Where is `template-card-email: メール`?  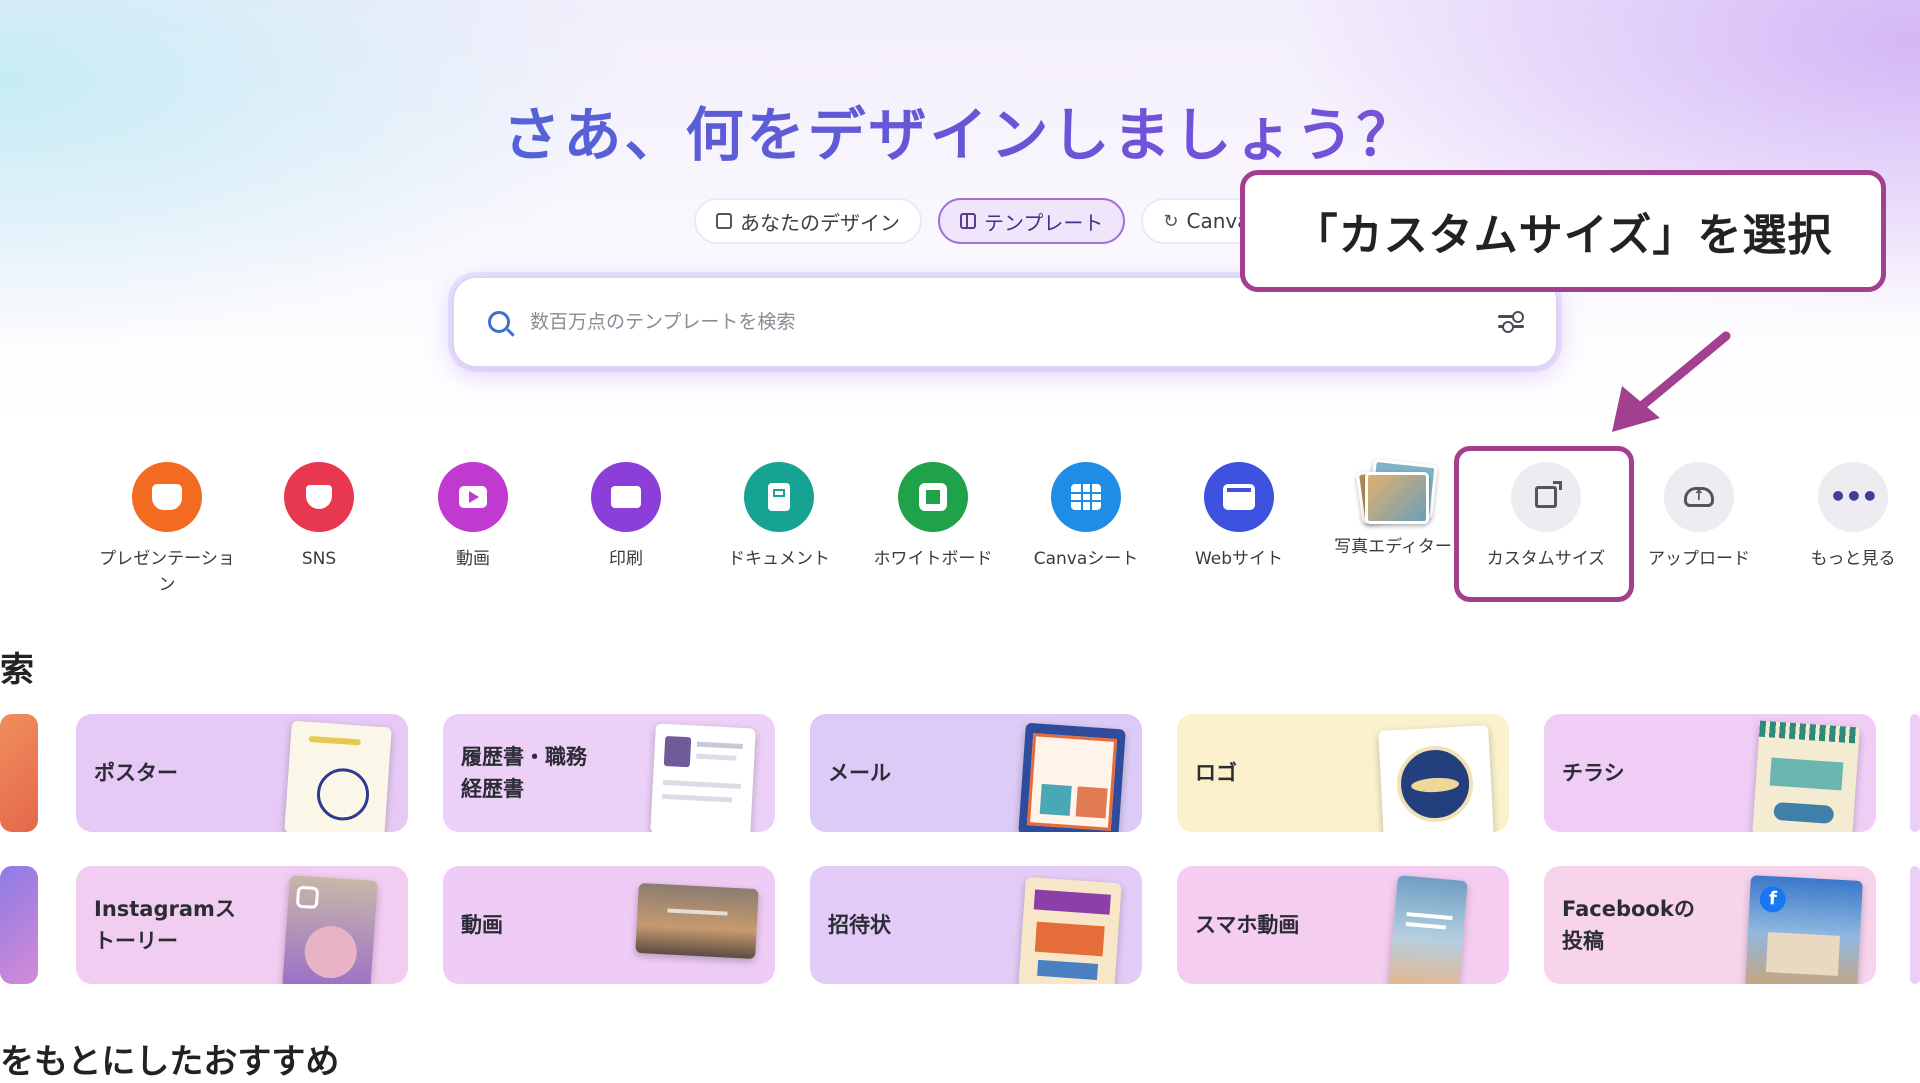 template-card-email: メール is located at coordinates (976, 773).